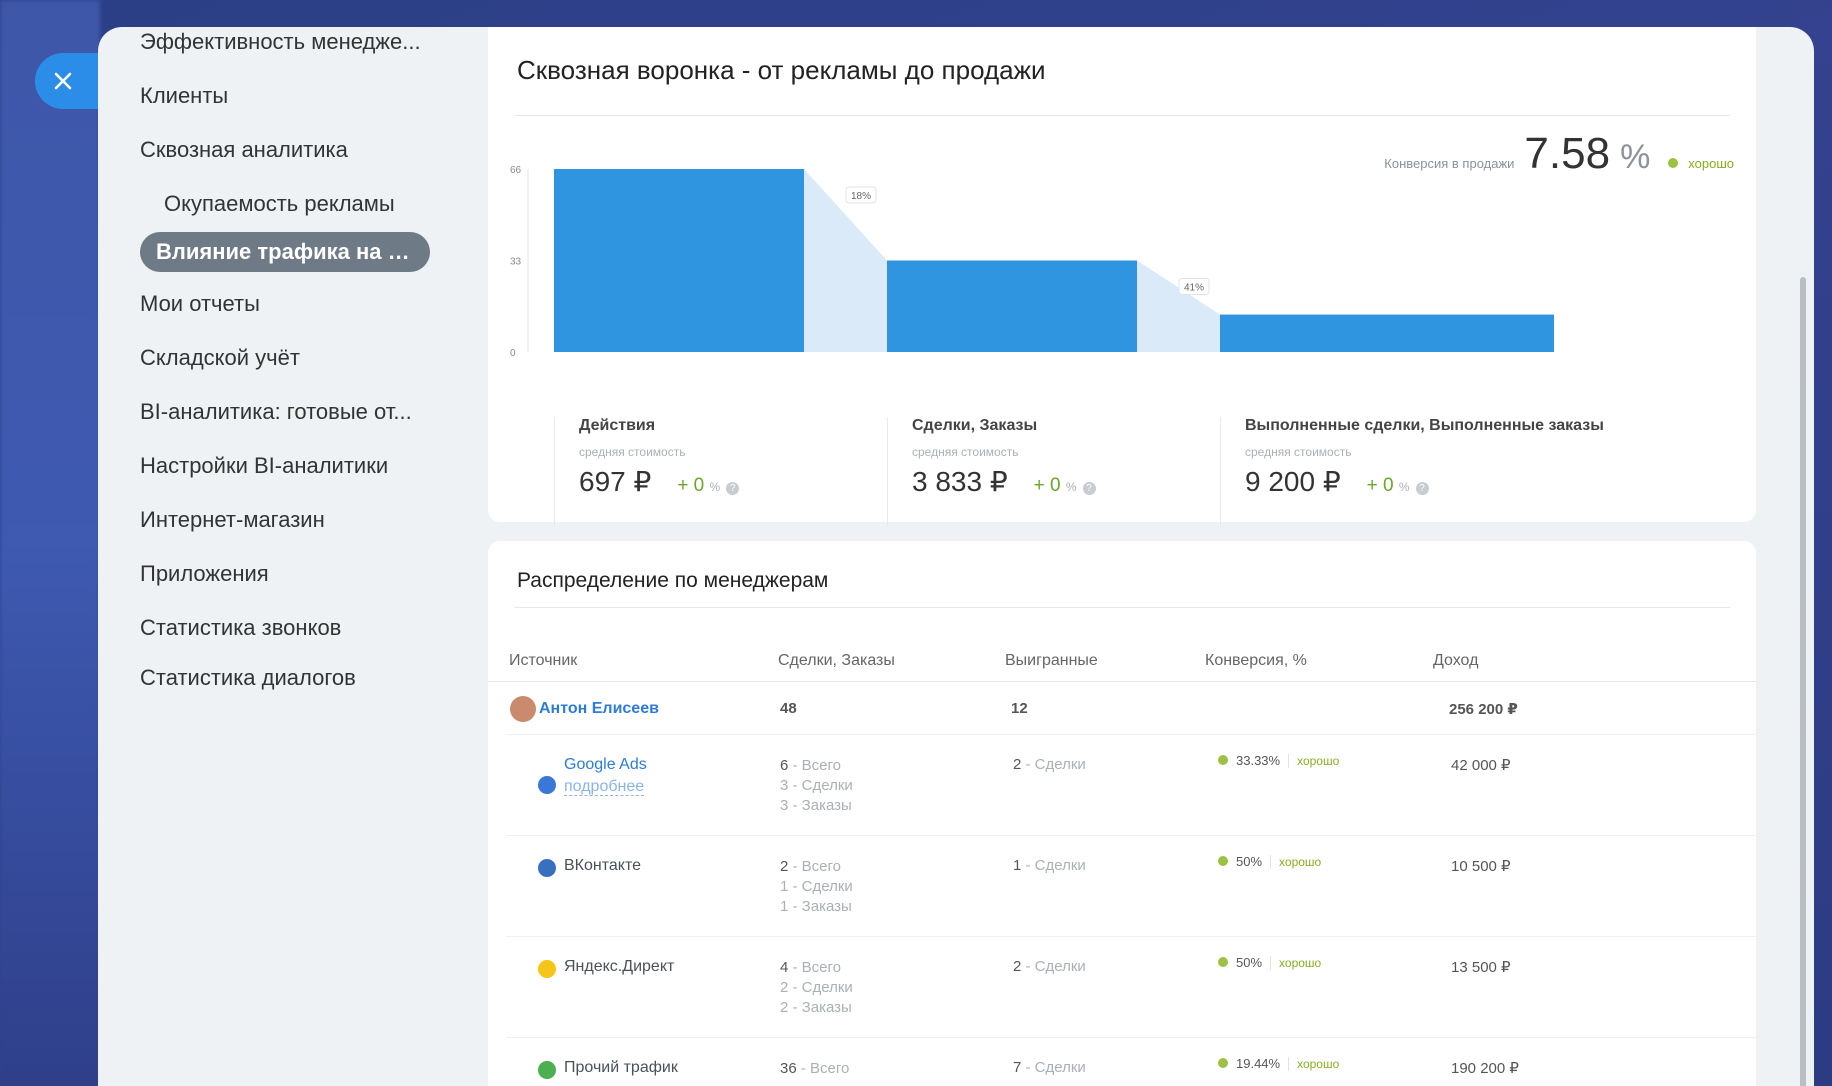  I want to click on more-link: подробнее, so click(604, 787).